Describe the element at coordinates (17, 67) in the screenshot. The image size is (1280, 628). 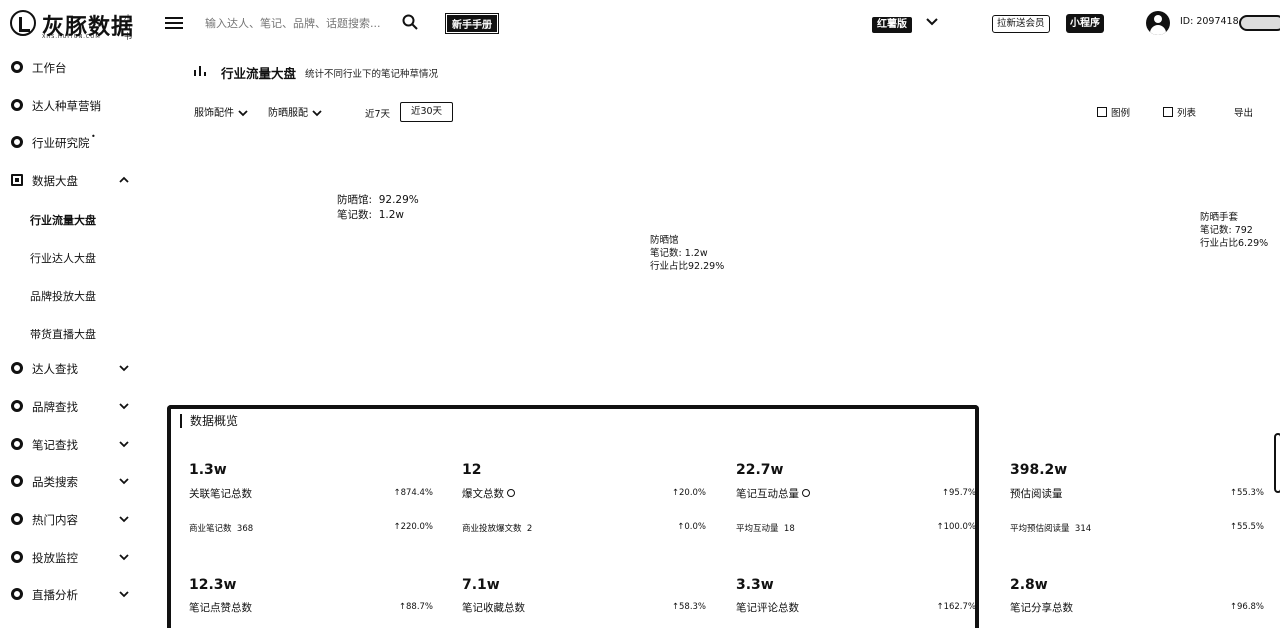
I see `workbench-icon` at that location.